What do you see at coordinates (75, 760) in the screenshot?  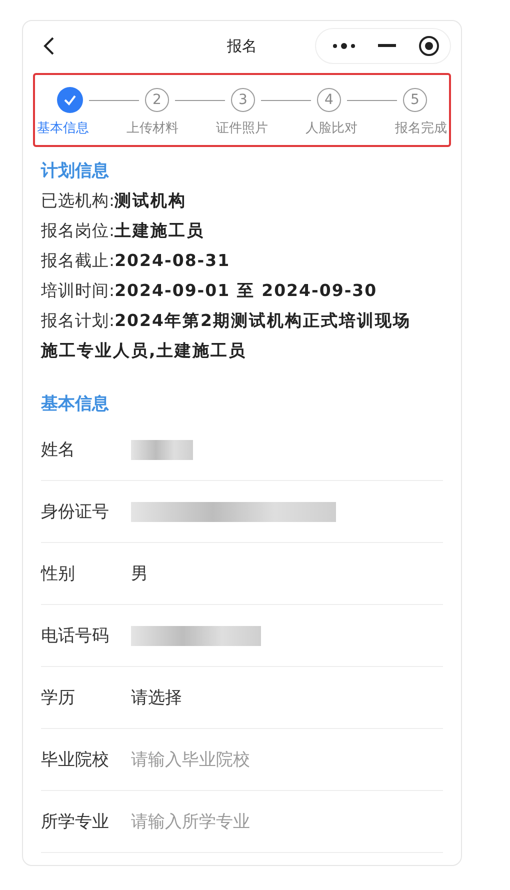 I see `field-label: 毕业院校` at bounding box center [75, 760].